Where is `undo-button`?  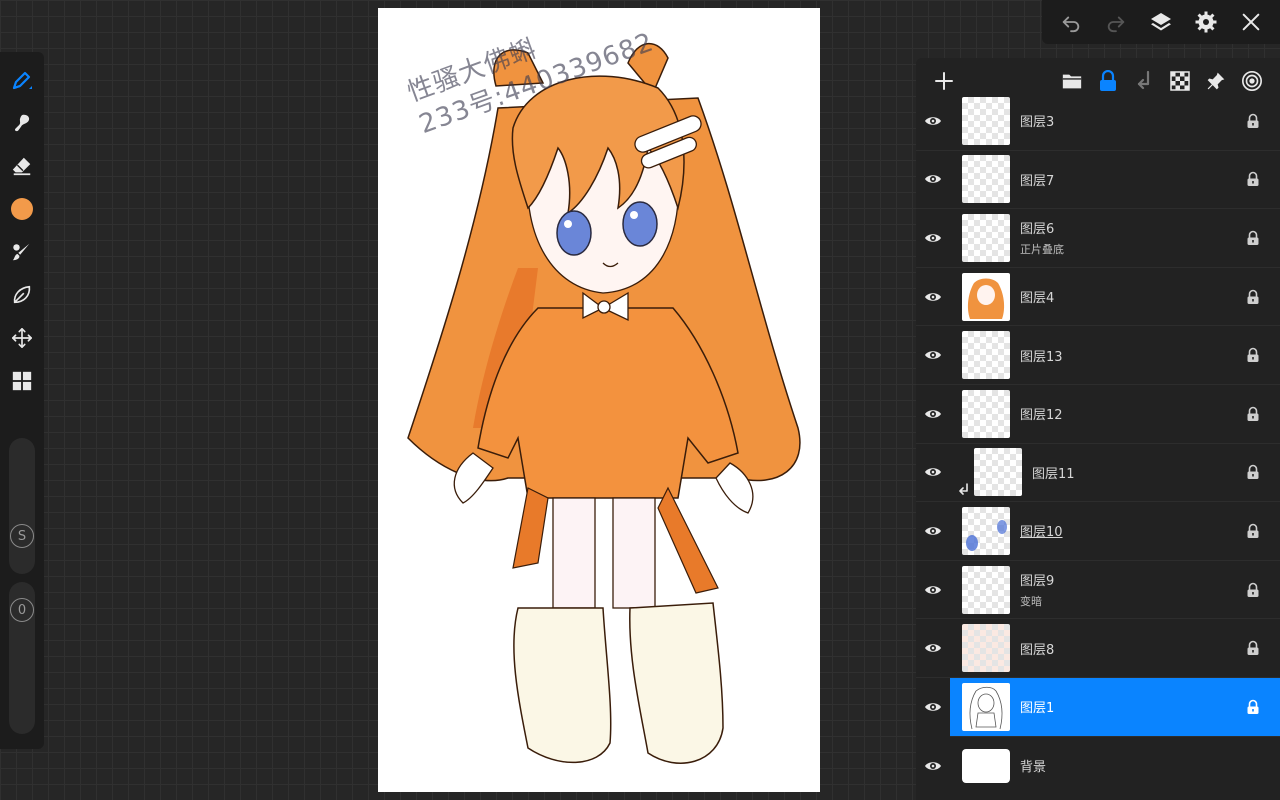
undo-button is located at coordinates (1071, 22).